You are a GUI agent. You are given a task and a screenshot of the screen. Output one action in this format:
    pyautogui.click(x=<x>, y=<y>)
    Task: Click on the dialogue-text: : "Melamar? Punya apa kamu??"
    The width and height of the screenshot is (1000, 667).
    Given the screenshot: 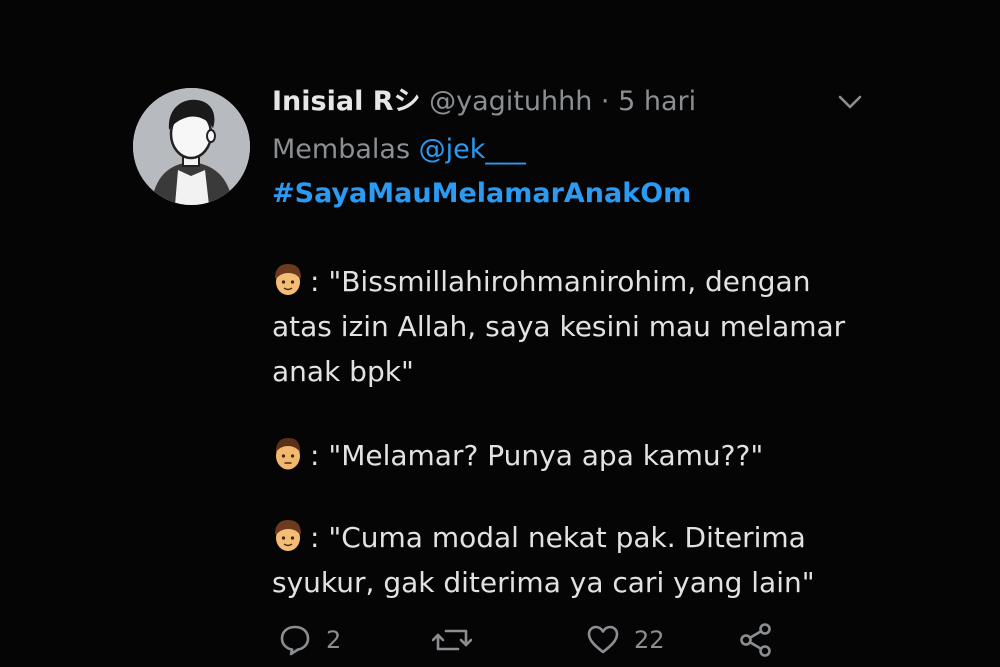 What is the action you would take?
    pyautogui.click(x=537, y=455)
    